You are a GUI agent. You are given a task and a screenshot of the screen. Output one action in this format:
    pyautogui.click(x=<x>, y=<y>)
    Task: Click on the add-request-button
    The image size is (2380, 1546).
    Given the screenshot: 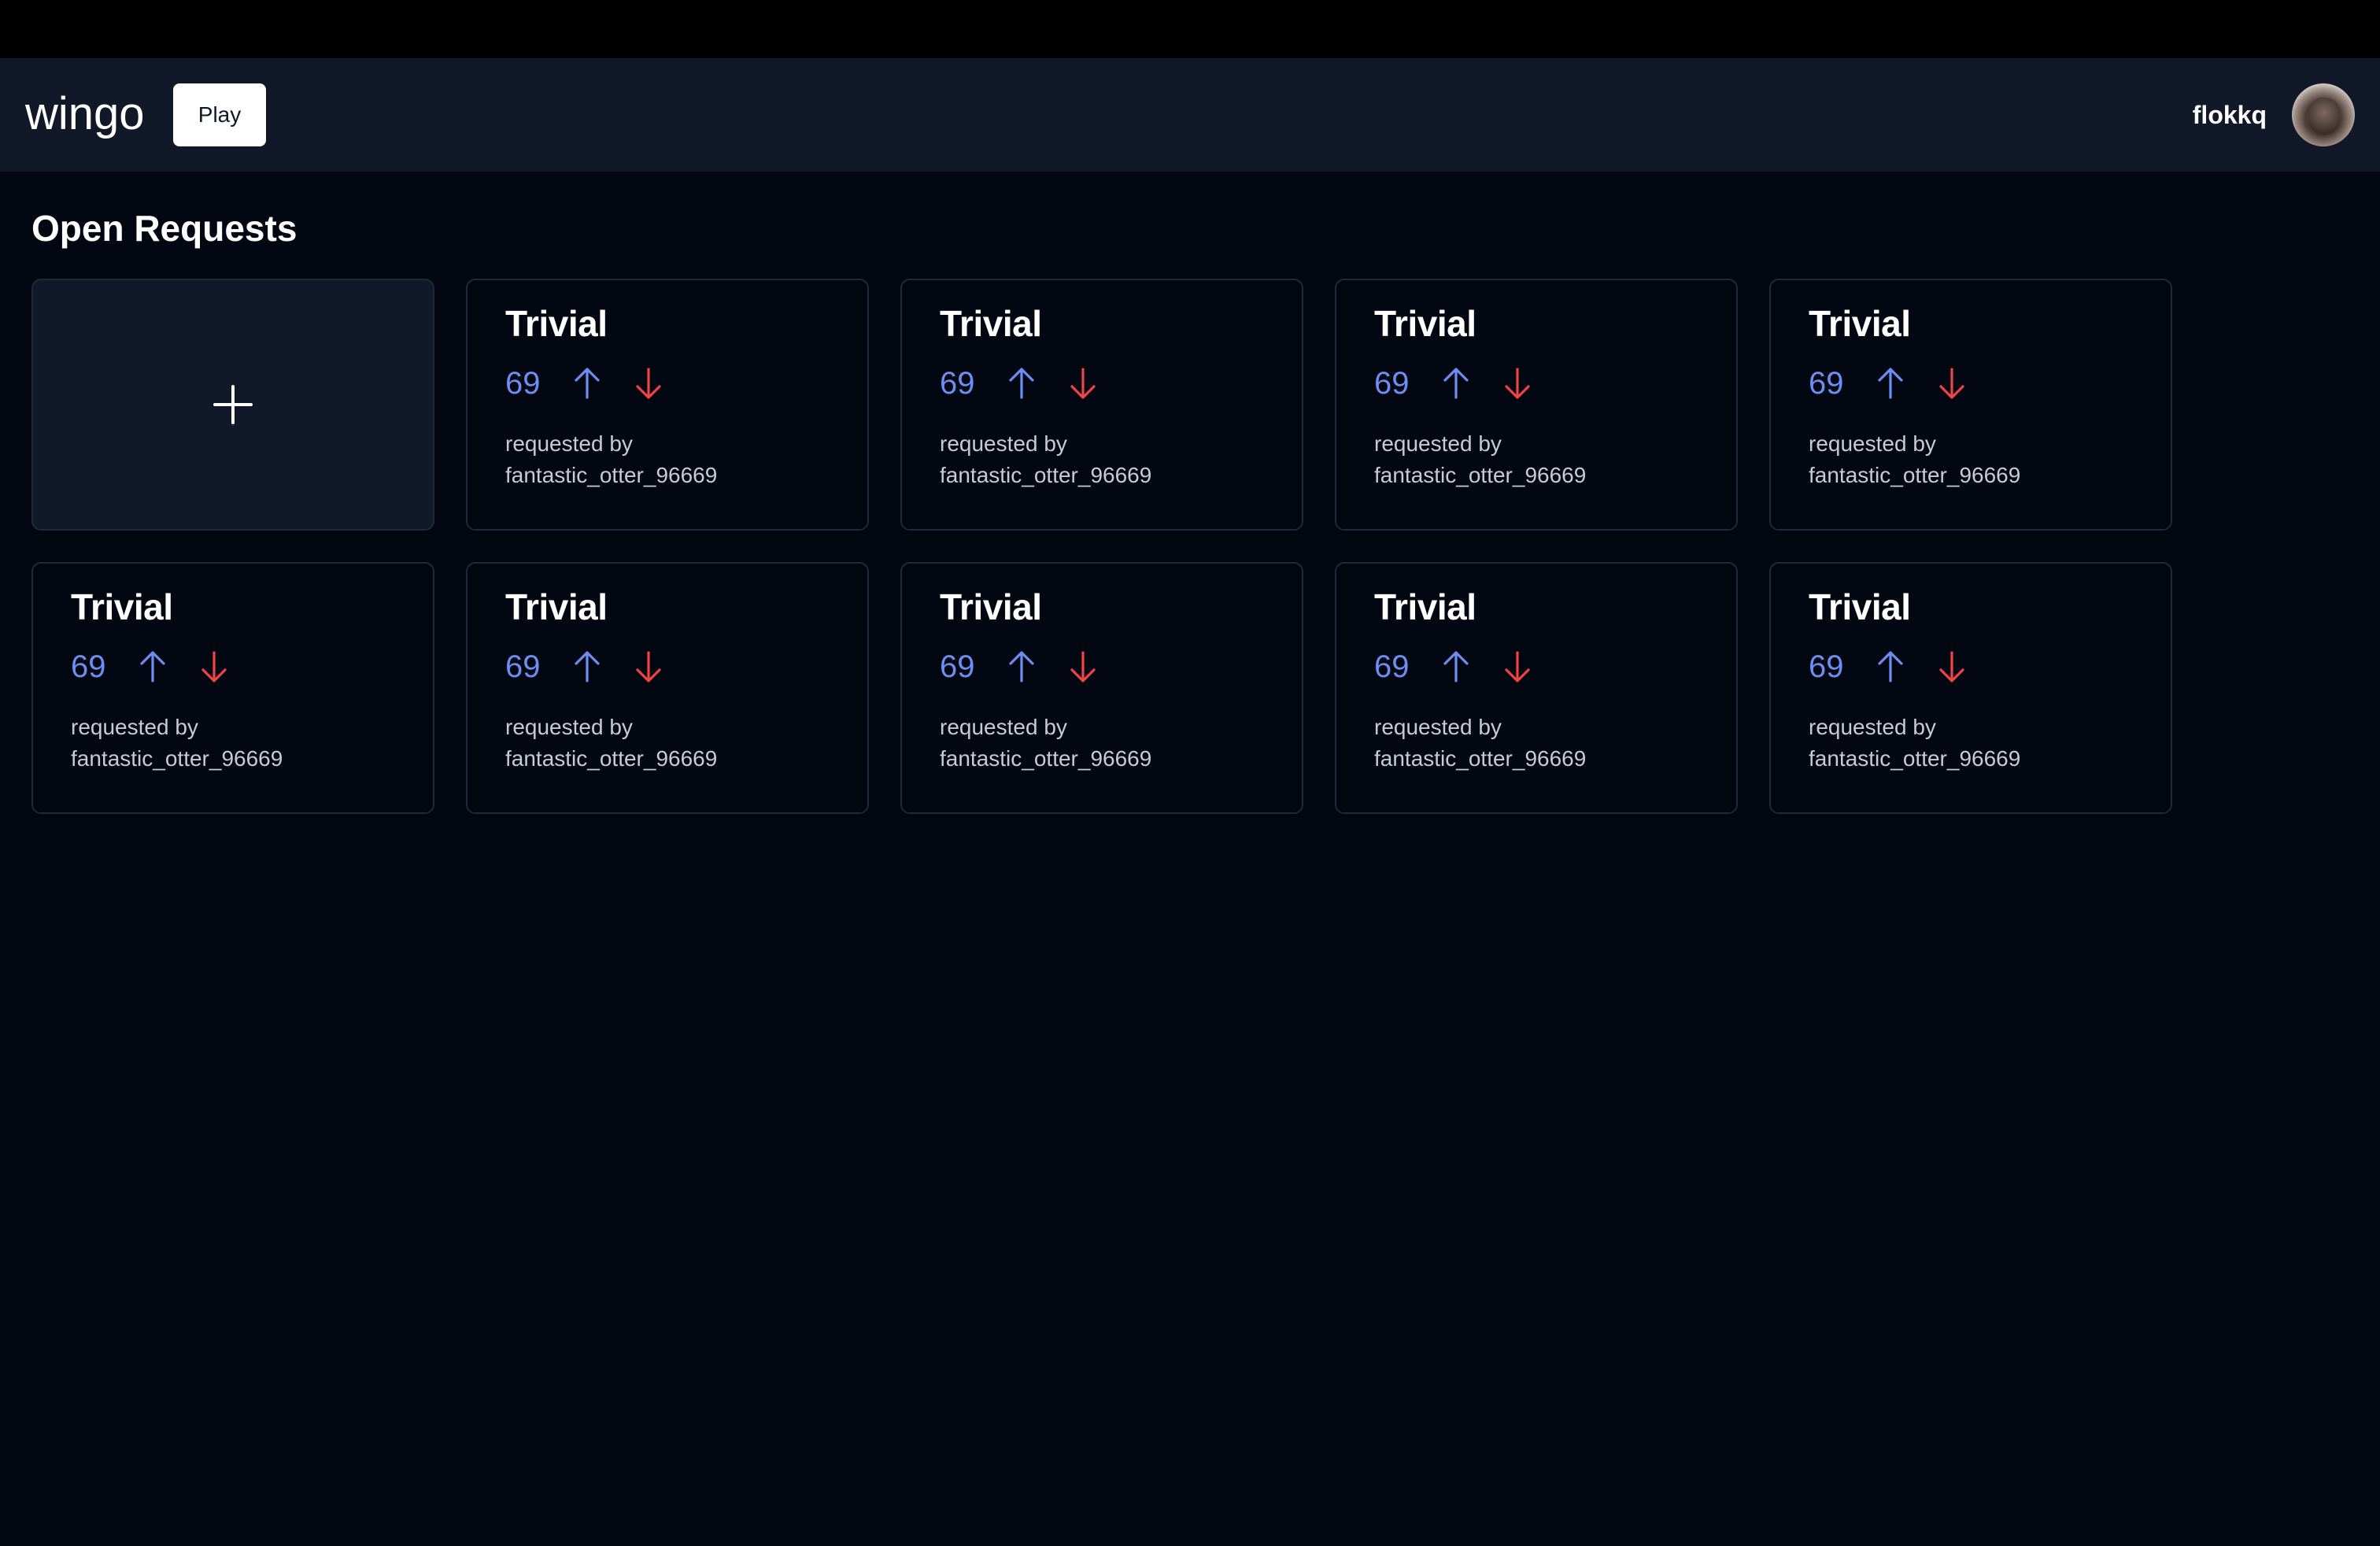 What is the action you would take?
    pyautogui.click(x=232, y=405)
    